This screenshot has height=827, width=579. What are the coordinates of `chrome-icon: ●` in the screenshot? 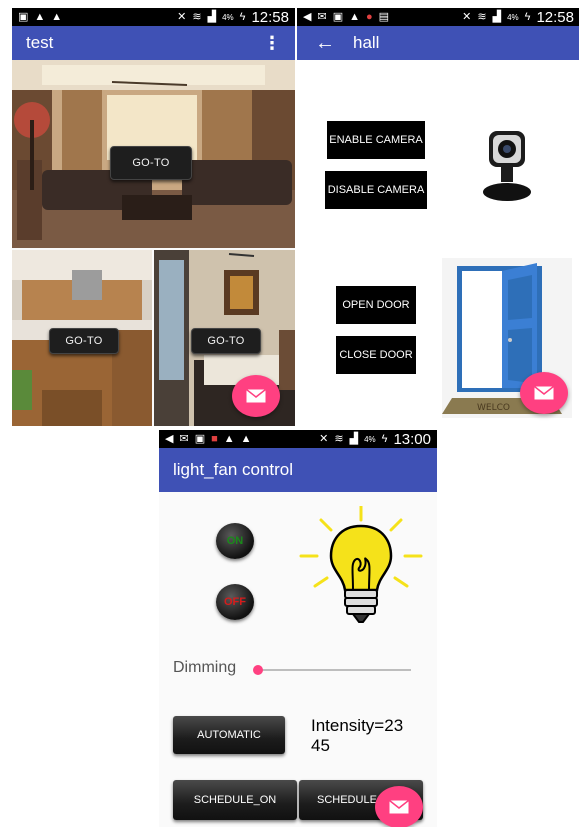 It's located at (369, 16).